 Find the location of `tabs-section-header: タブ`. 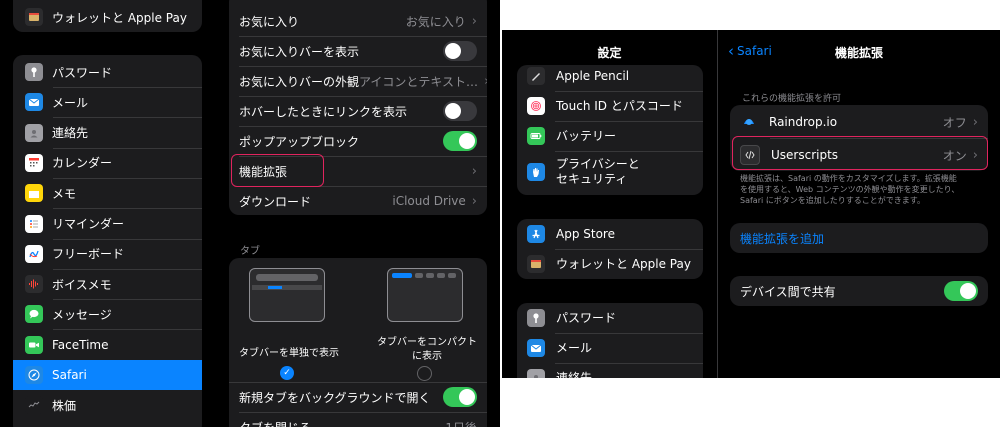

tabs-section-header: タブ is located at coordinates (250, 251).